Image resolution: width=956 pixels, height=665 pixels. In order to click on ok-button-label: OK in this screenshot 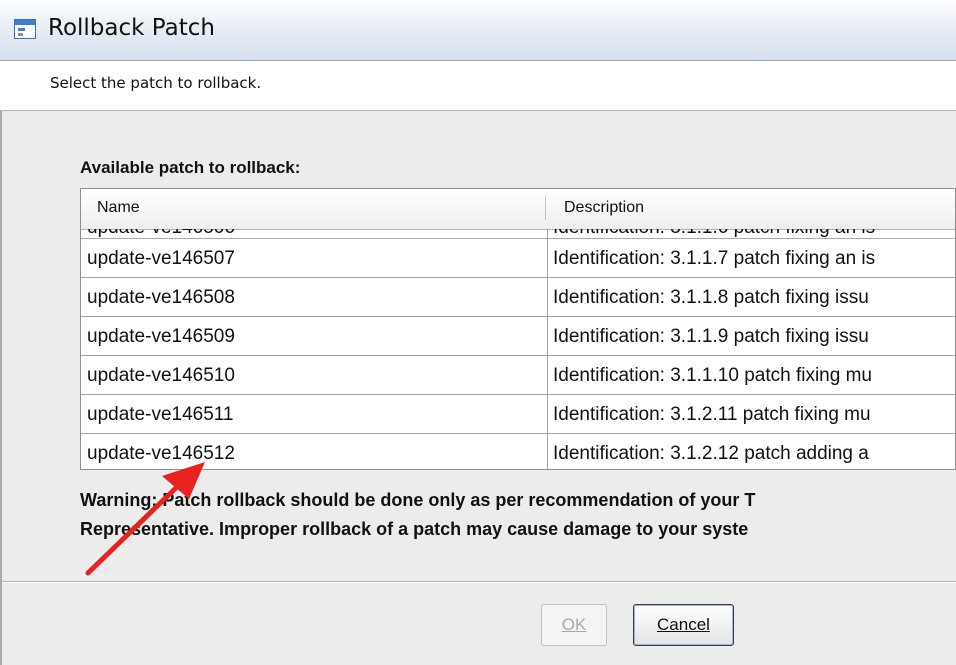, I will do `click(574, 624)`.